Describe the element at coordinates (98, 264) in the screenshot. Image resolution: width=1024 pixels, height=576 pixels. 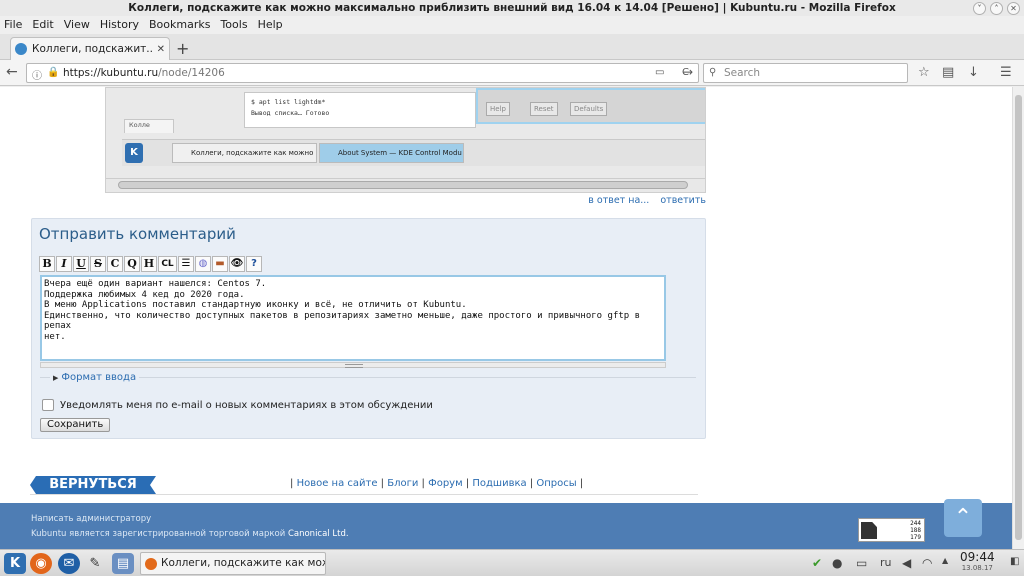
I see `strike-button: S` at that location.